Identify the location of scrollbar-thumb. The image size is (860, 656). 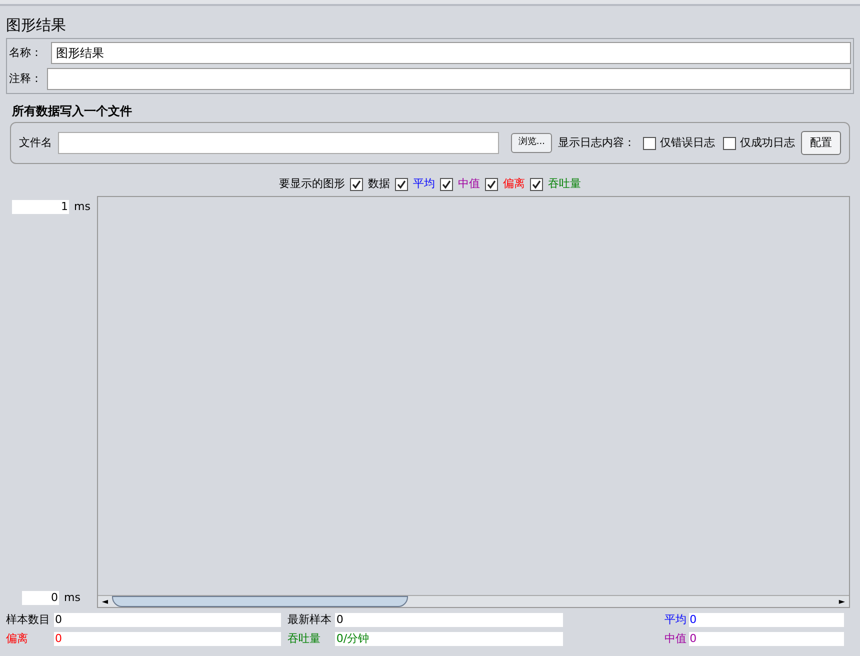
(260, 601).